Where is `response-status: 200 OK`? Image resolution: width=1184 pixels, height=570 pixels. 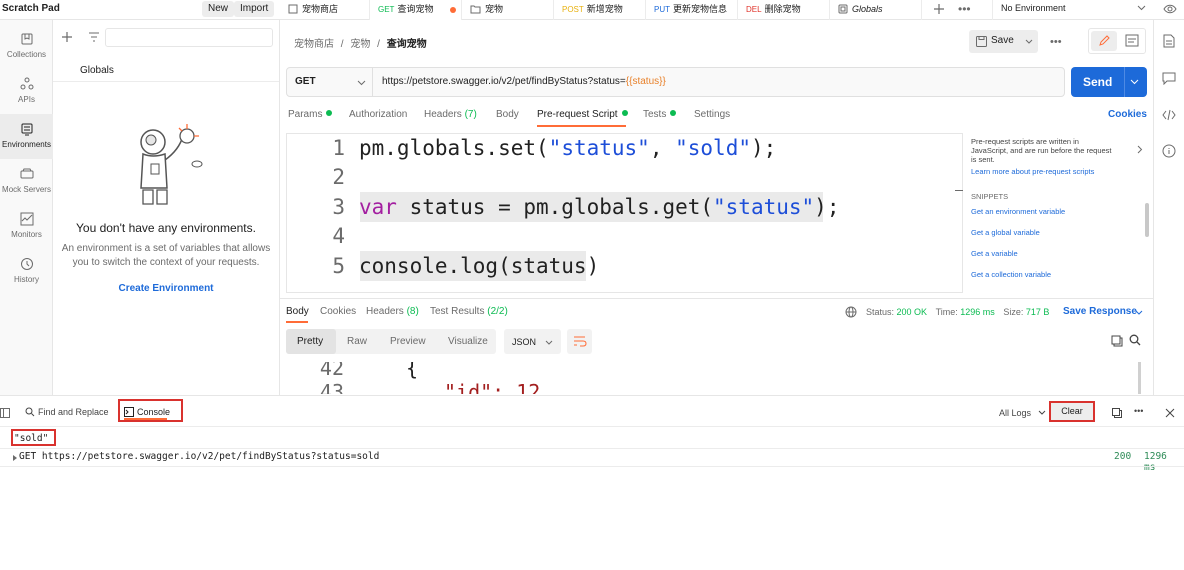 response-status: 200 OK is located at coordinates (912, 312).